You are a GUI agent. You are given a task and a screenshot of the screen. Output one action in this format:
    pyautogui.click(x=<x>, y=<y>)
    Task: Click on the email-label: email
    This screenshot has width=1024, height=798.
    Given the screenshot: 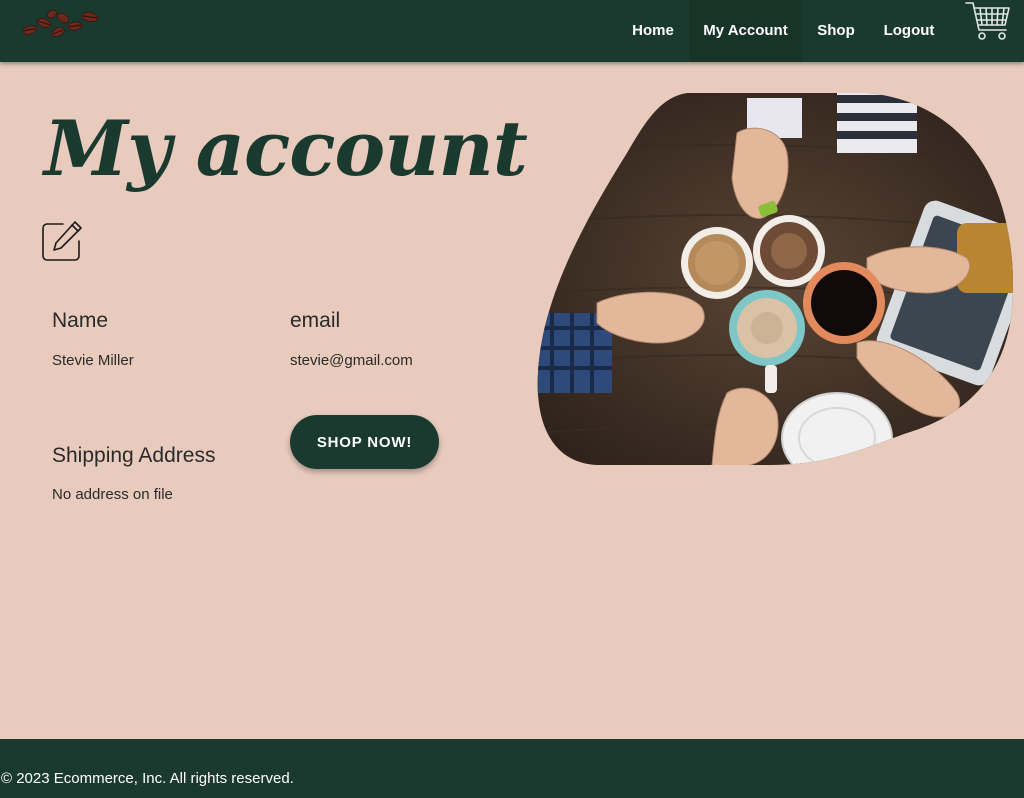 What is the action you would take?
    pyautogui.click(x=315, y=320)
    